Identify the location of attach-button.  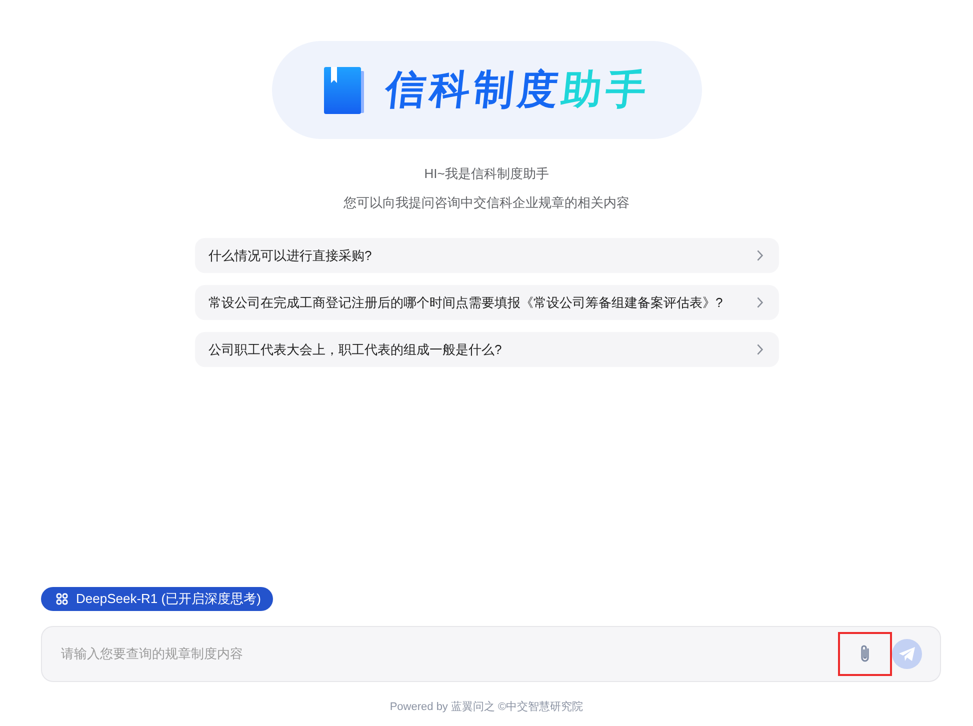
(865, 654).